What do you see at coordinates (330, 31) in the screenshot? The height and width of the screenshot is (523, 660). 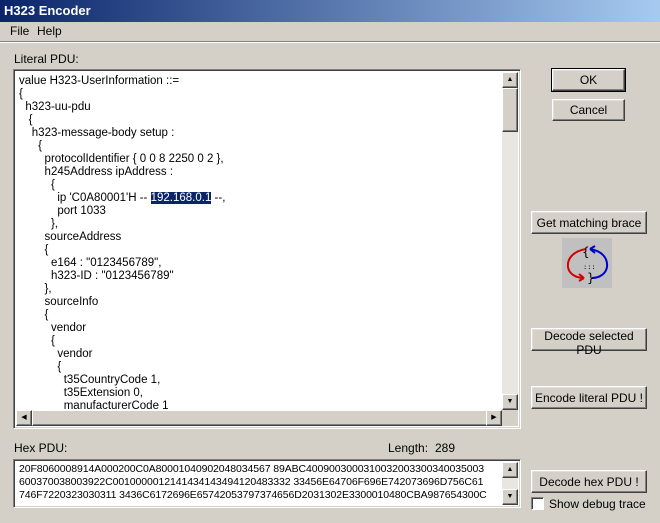 I see `menu-bar: File Help` at bounding box center [330, 31].